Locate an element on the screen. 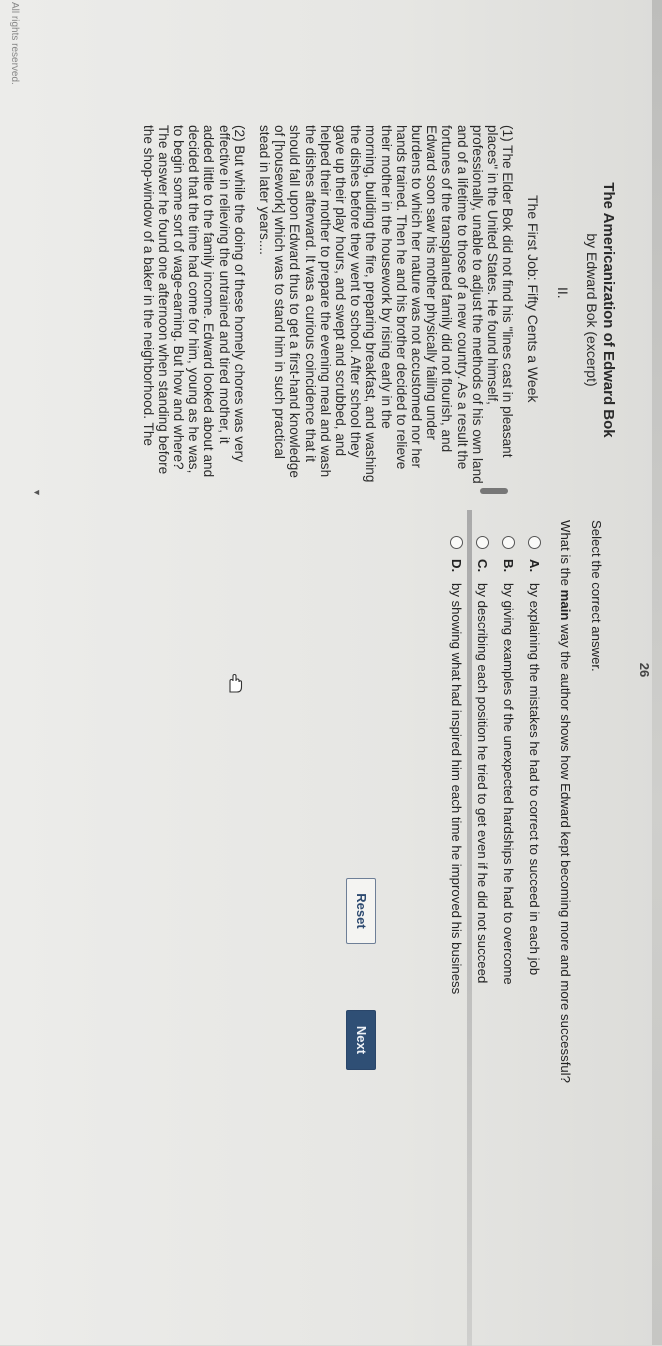 Image resolution: width=662 pixels, height=1346 pixels. radio-button-a is located at coordinates (534, 542).